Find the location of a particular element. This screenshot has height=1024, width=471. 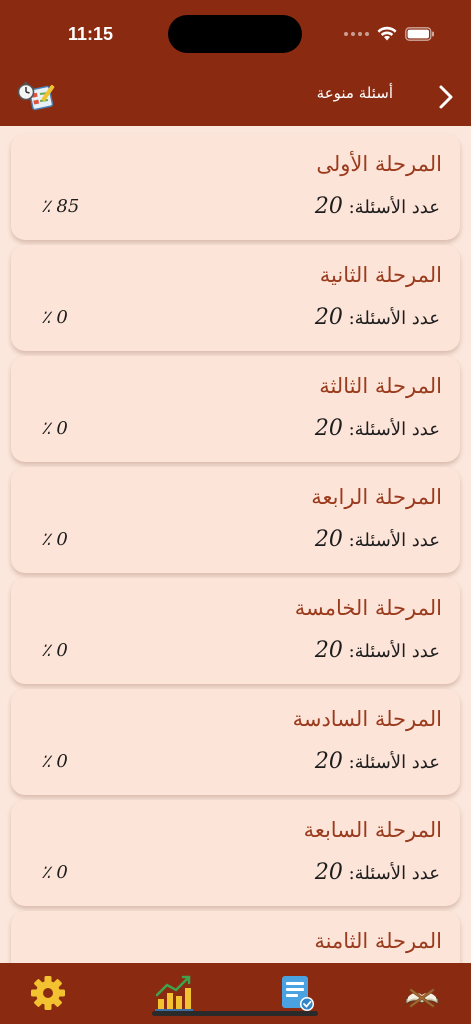

stage-card: المرحلة السادسة عدد الأسئلة: 20 ٪ 0 is located at coordinates (235, 742).